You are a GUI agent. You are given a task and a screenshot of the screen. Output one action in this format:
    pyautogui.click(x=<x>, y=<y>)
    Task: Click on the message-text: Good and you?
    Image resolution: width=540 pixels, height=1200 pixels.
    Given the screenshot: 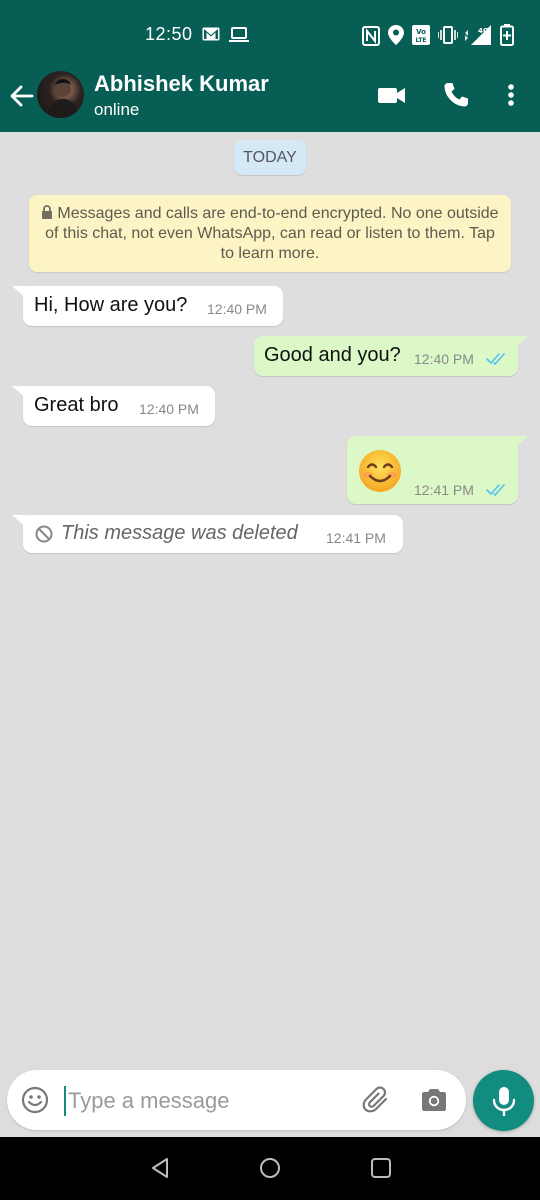 What is the action you would take?
    pyautogui.click(x=332, y=355)
    